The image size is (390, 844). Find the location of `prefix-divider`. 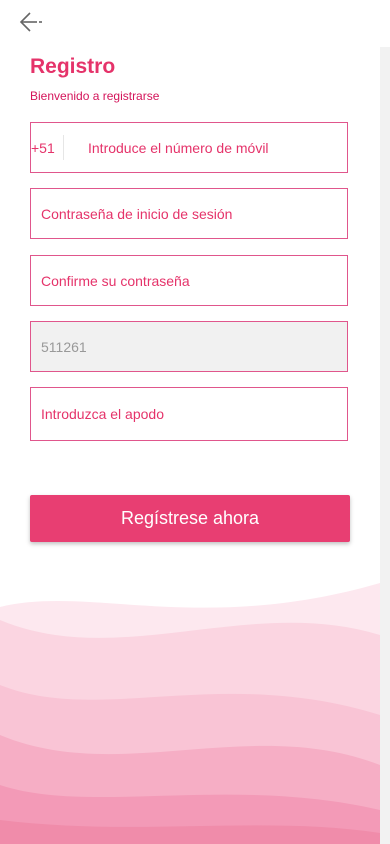

prefix-divider is located at coordinates (63, 147).